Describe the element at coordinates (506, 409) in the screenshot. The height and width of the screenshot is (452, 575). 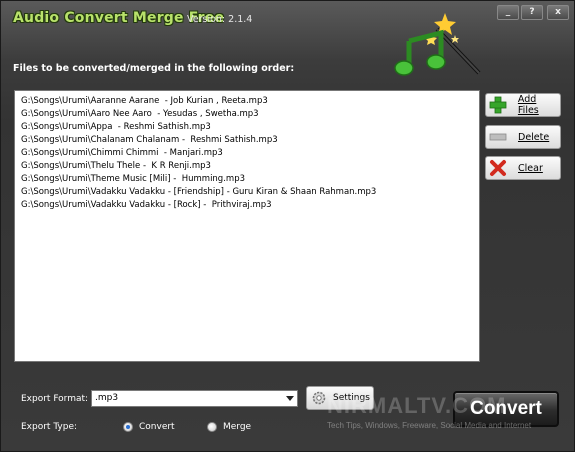
I see `convert-button: Convert` at that location.